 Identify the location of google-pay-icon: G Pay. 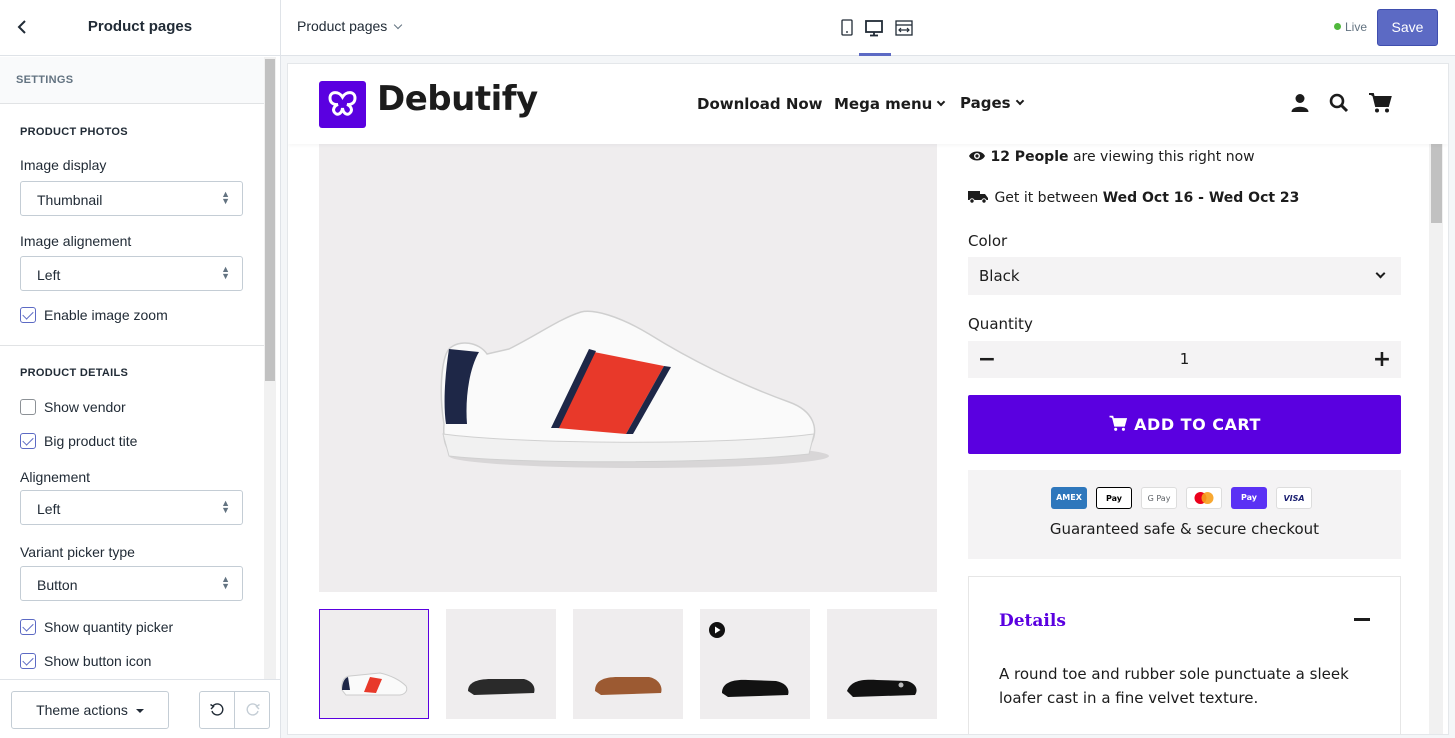
(1159, 498).